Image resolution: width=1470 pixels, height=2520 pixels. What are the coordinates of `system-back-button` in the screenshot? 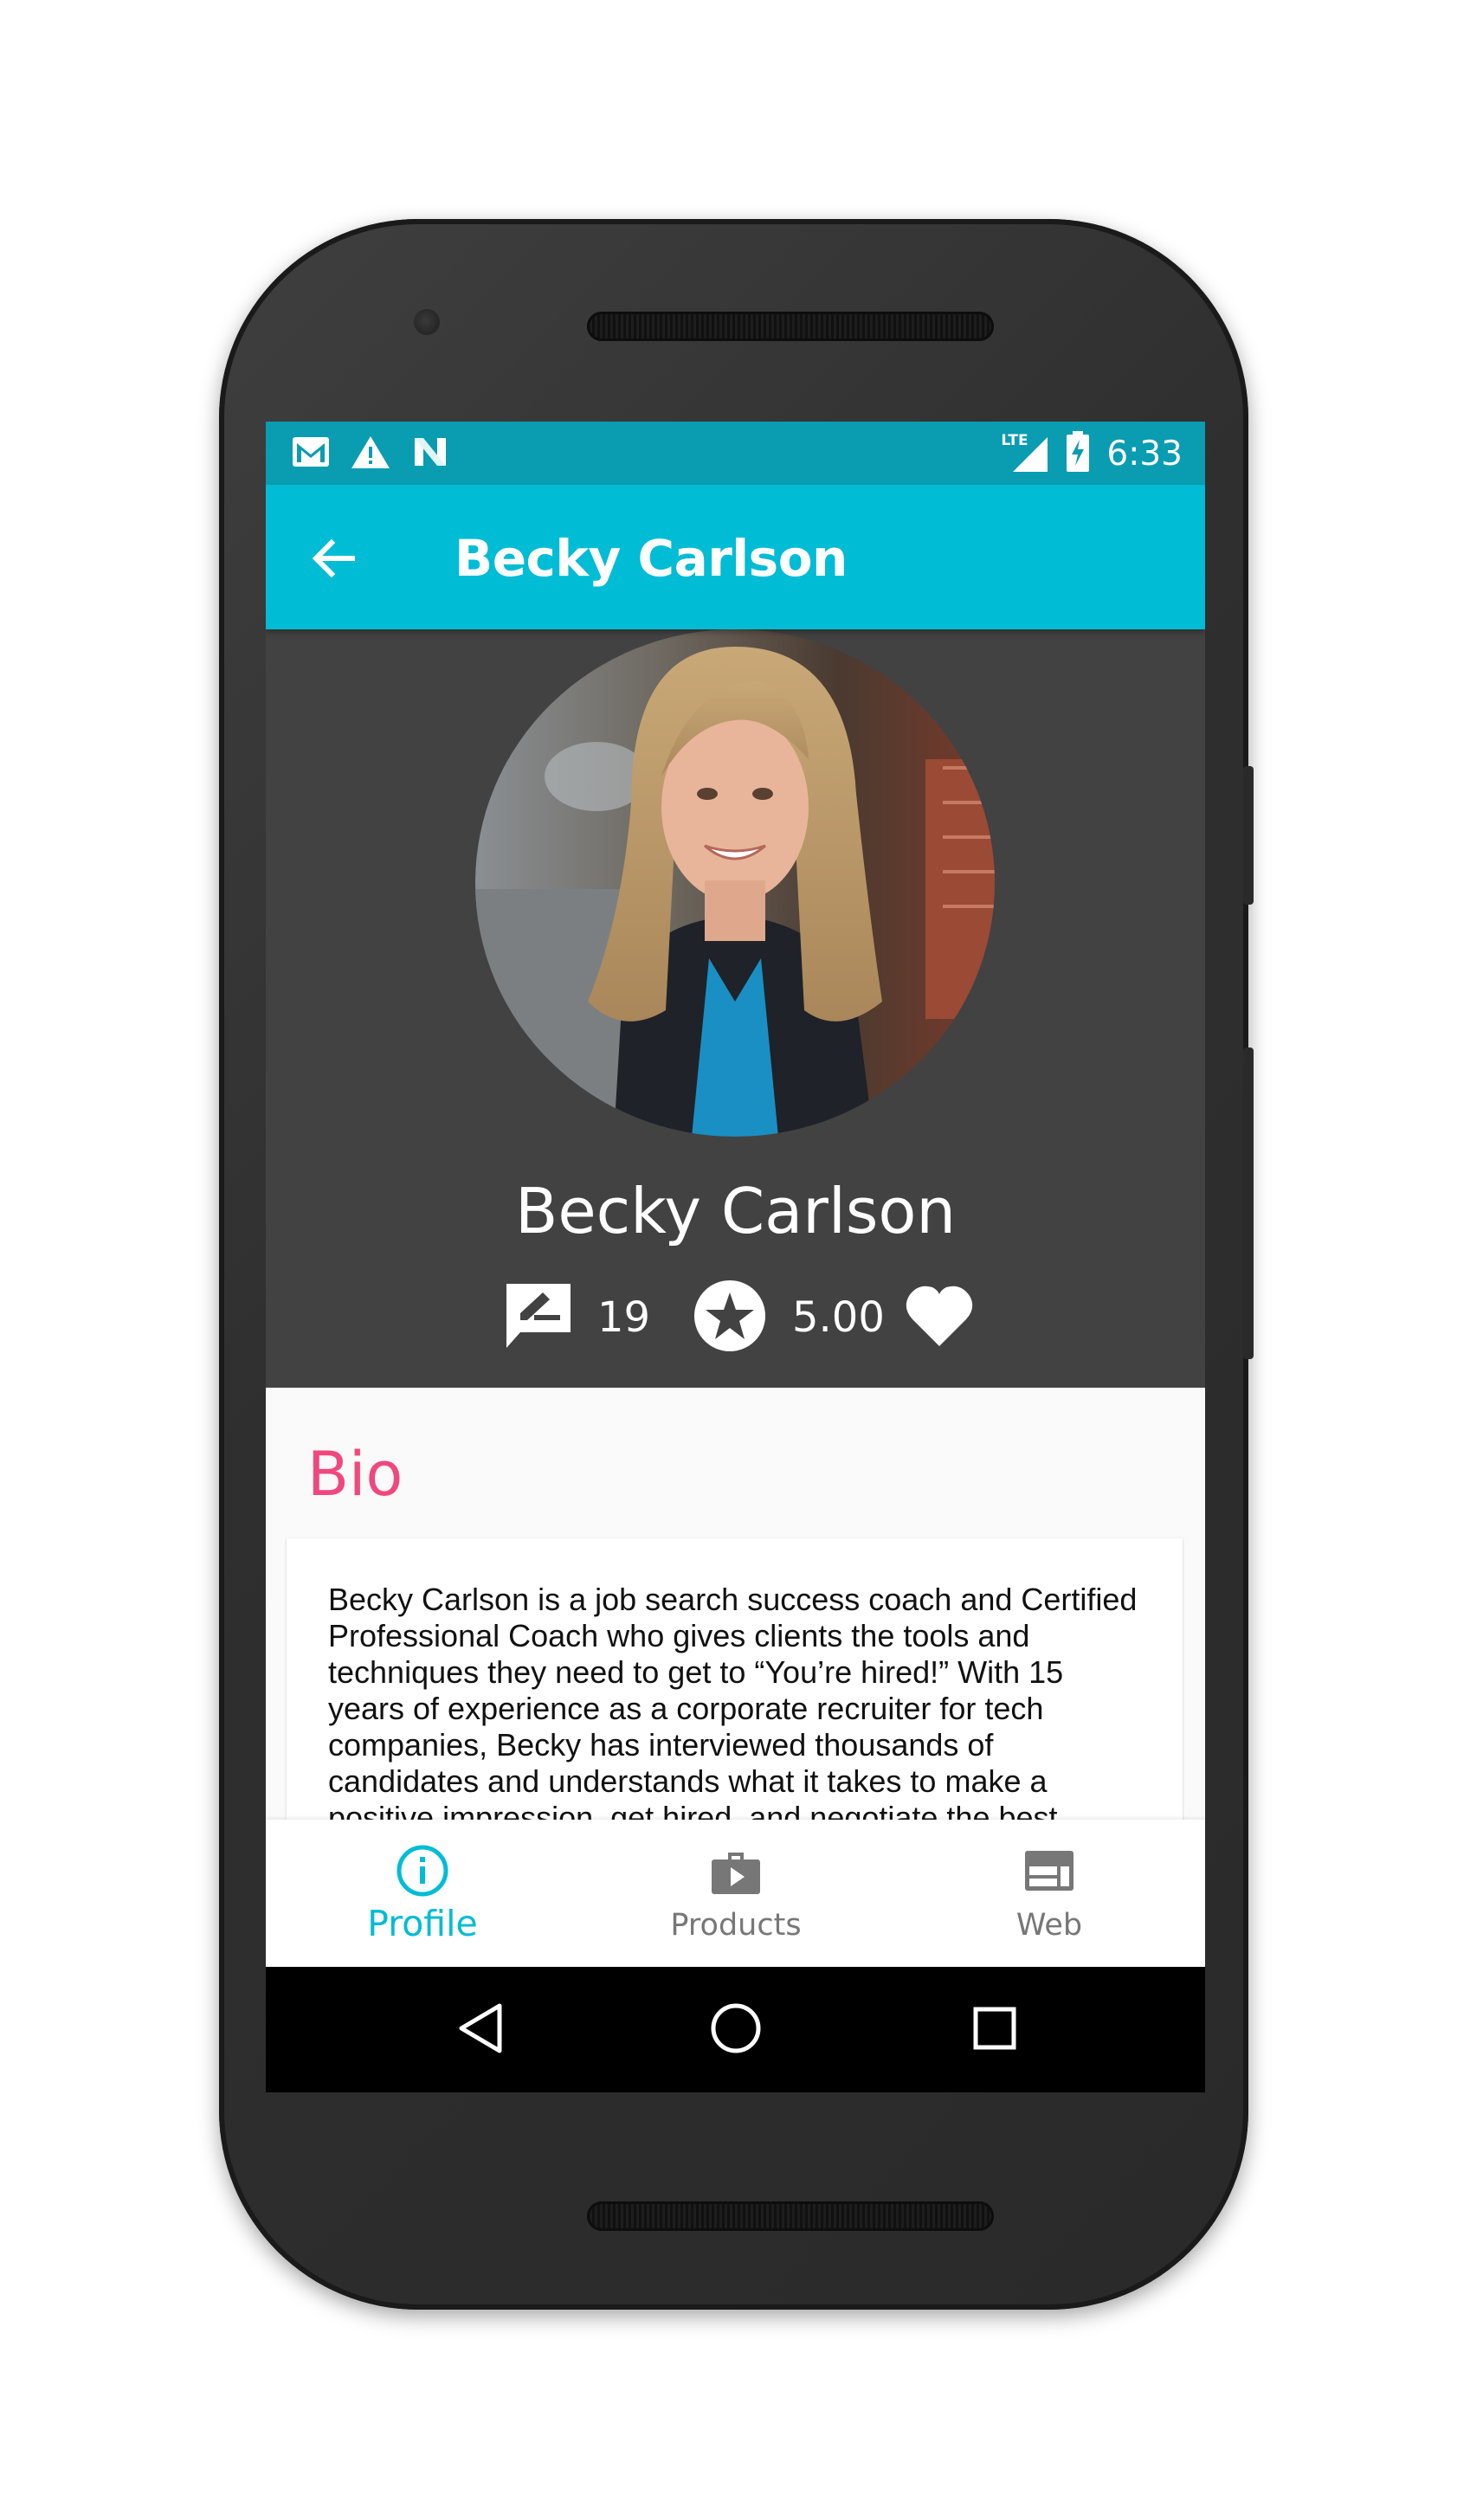 It's located at (482, 2028).